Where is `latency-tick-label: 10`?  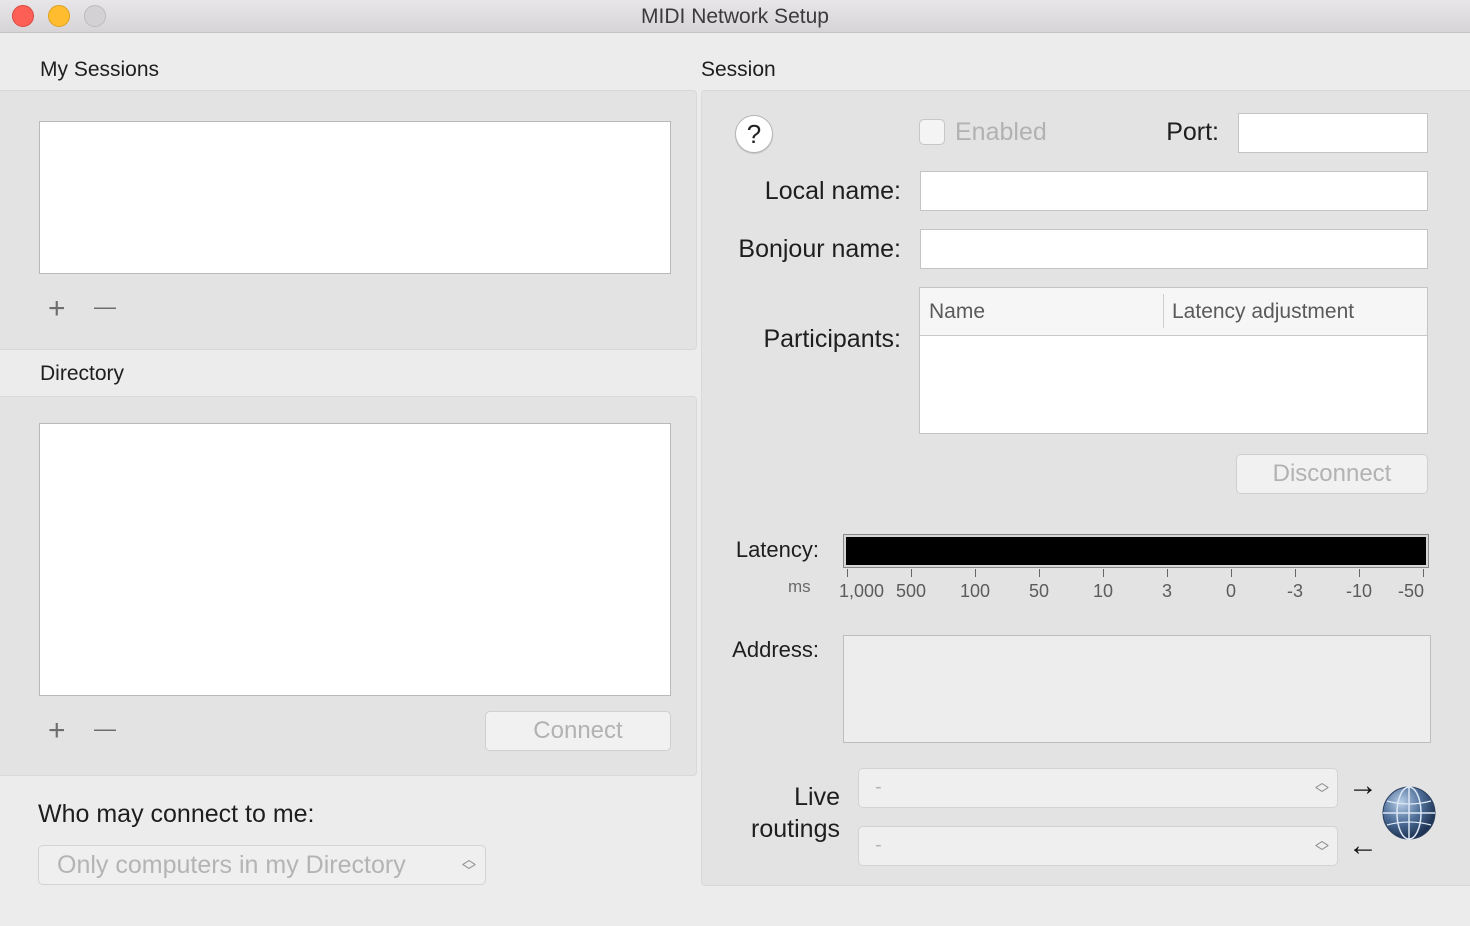 latency-tick-label: 10 is located at coordinates (1103, 591).